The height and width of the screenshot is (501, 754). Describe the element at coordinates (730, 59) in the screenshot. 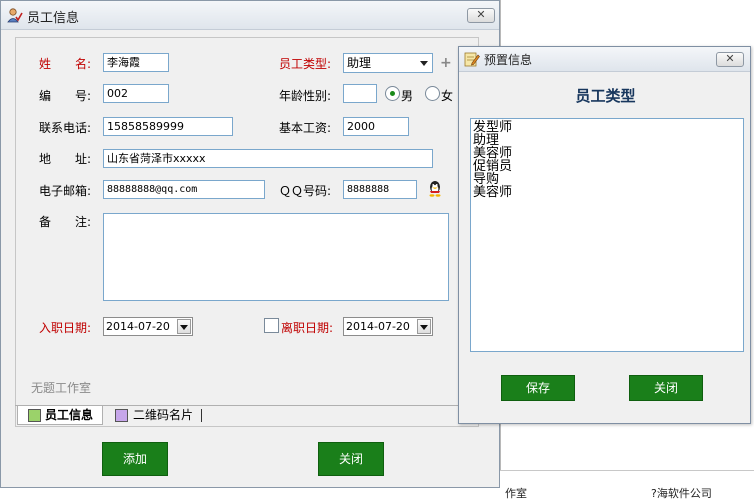

I see `popup-close-x-button: ✕` at that location.